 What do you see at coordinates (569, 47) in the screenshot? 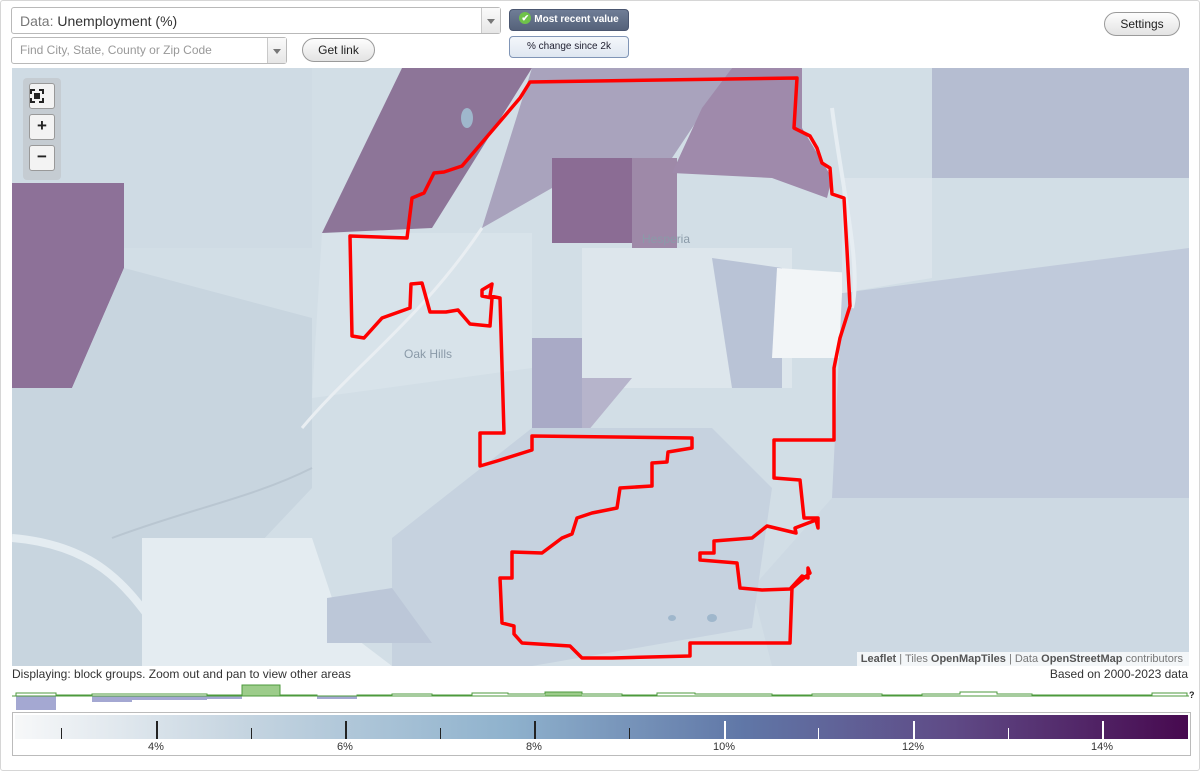
I see `percent-change-button: % change since 2k` at bounding box center [569, 47].